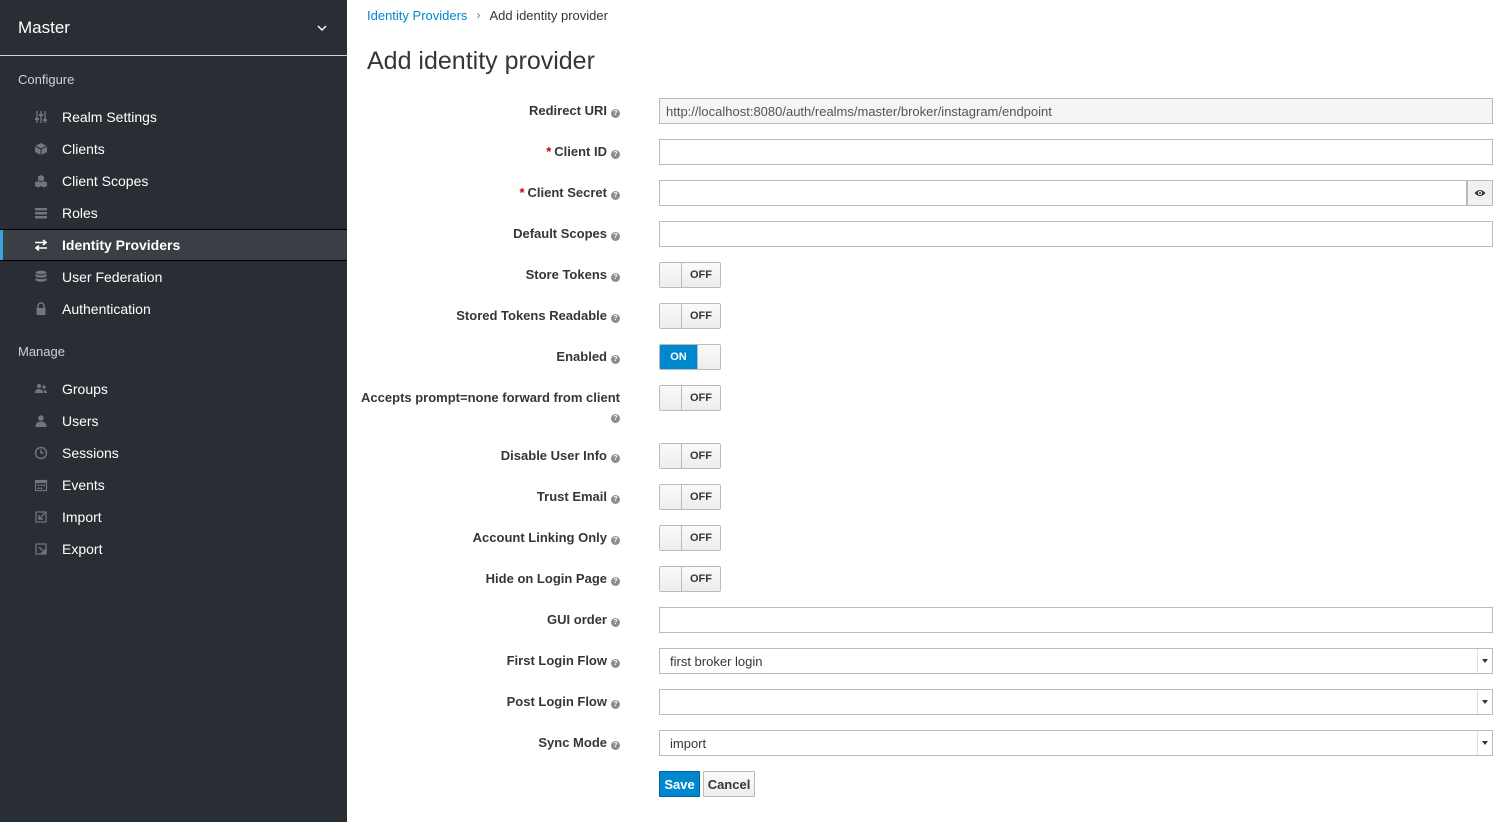  Describe the element at coordinates (580, 151) in the screenshot. I see `label-text: Client ID` at that location.